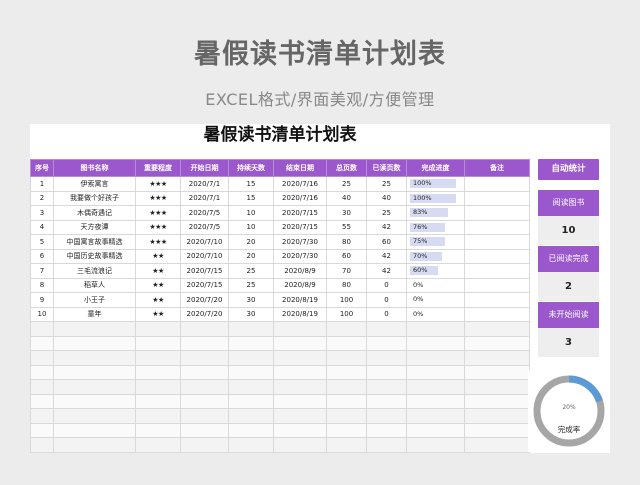 The image size is (640, 485). What do you see at coordinates (42, 242) in the screenshot?
I see `cell-no: 5` at bounding box center [42, 242].